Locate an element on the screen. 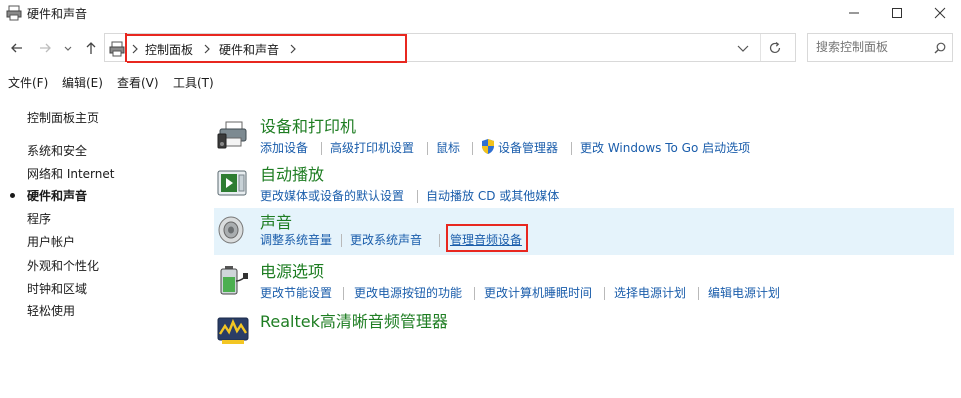 This screenshot has height=398, width=961. minimize-icon is located at coordinates (854, 13).